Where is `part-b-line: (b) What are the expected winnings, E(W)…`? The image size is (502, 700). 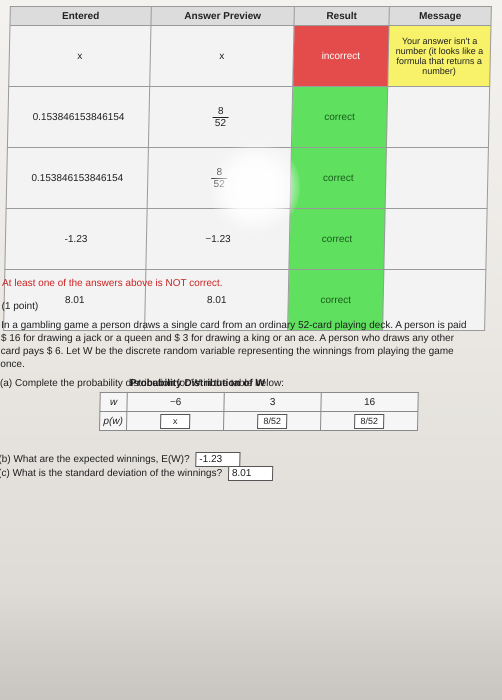 part-b-line: (b) What are the expected winnings, E(W)… is located at coordinates (136, 459).